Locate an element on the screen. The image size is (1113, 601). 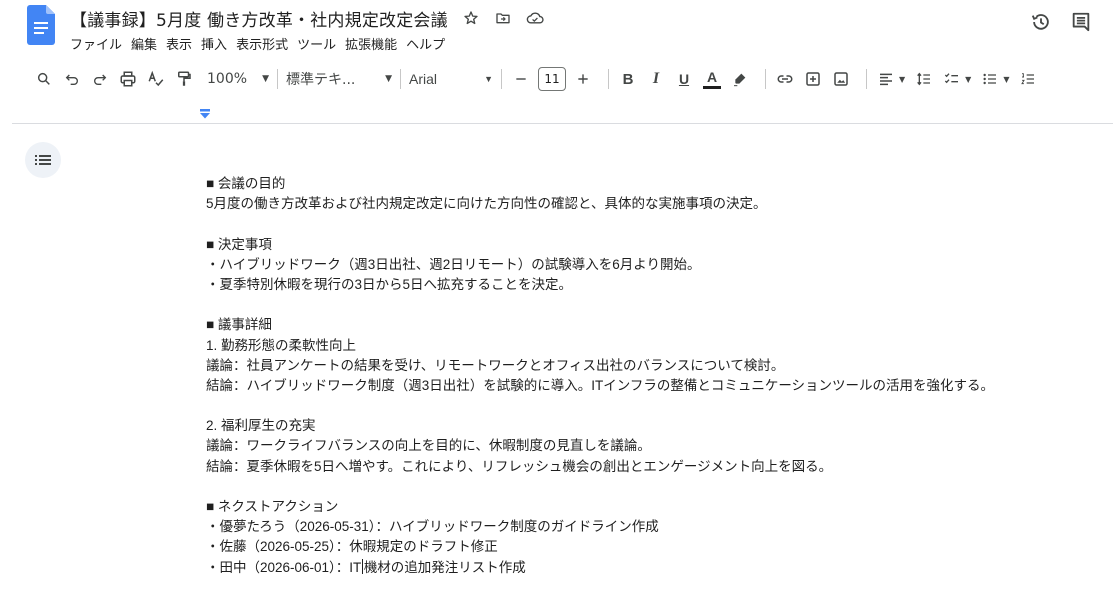
action-text-after-cursor: 機材の追加発注リスト作成 is located at coordinates (444, 567).